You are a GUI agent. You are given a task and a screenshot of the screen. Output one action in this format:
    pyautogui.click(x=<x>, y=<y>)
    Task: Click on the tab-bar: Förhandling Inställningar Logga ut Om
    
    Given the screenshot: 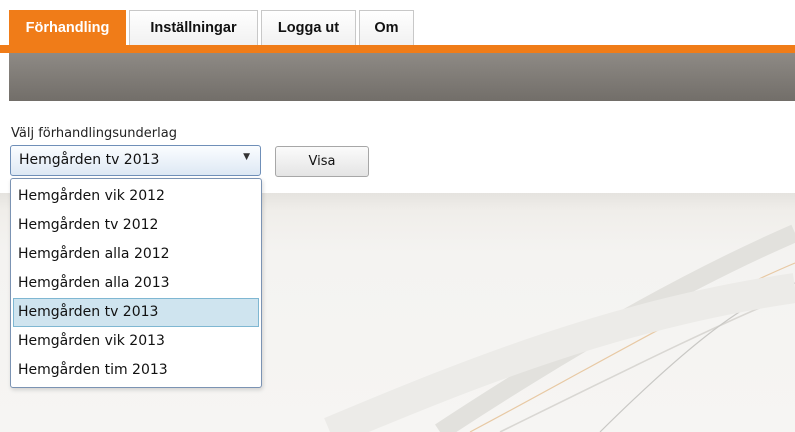 What is the action you would take?
    pyautogui.click(x=397, y=23)
    